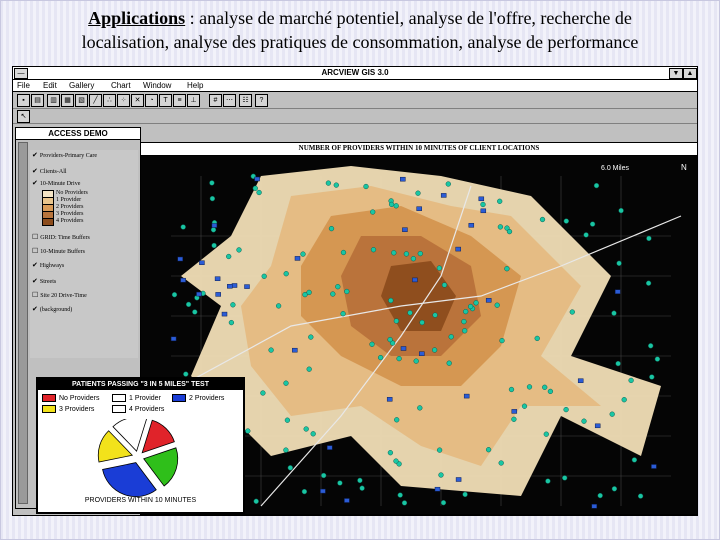  What do you see at coordinates (23, 85) in the screenshot?
I see `menu-file: File` at bounding box center [23, 85].